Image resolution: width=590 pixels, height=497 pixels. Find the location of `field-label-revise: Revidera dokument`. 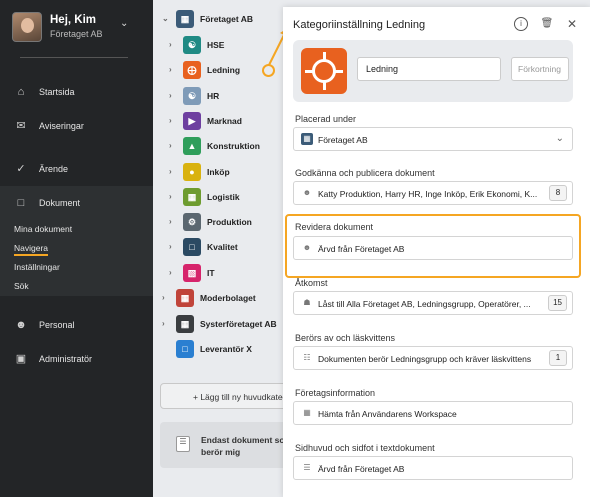

field-label-revise: Revidera dokument is located at coordinates (334, 227).